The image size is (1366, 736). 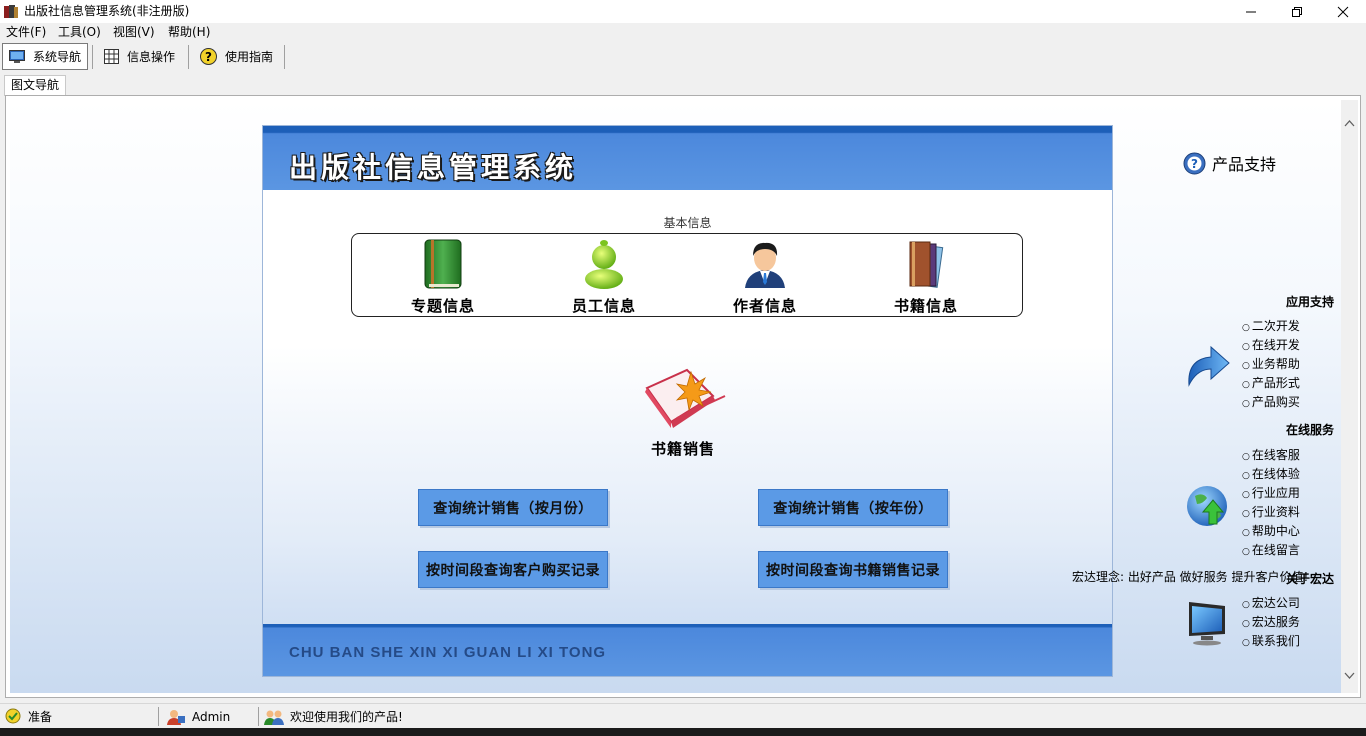 What do you see at coordinates (683, 732) in the screenshot?
I see `taskbar-edge` at bounding box center [683, 732].